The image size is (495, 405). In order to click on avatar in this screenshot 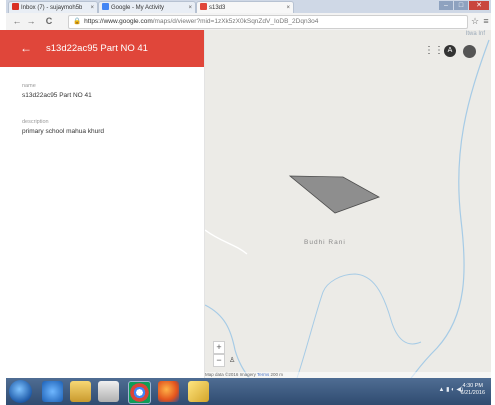, I will do `click(469, 51)`.